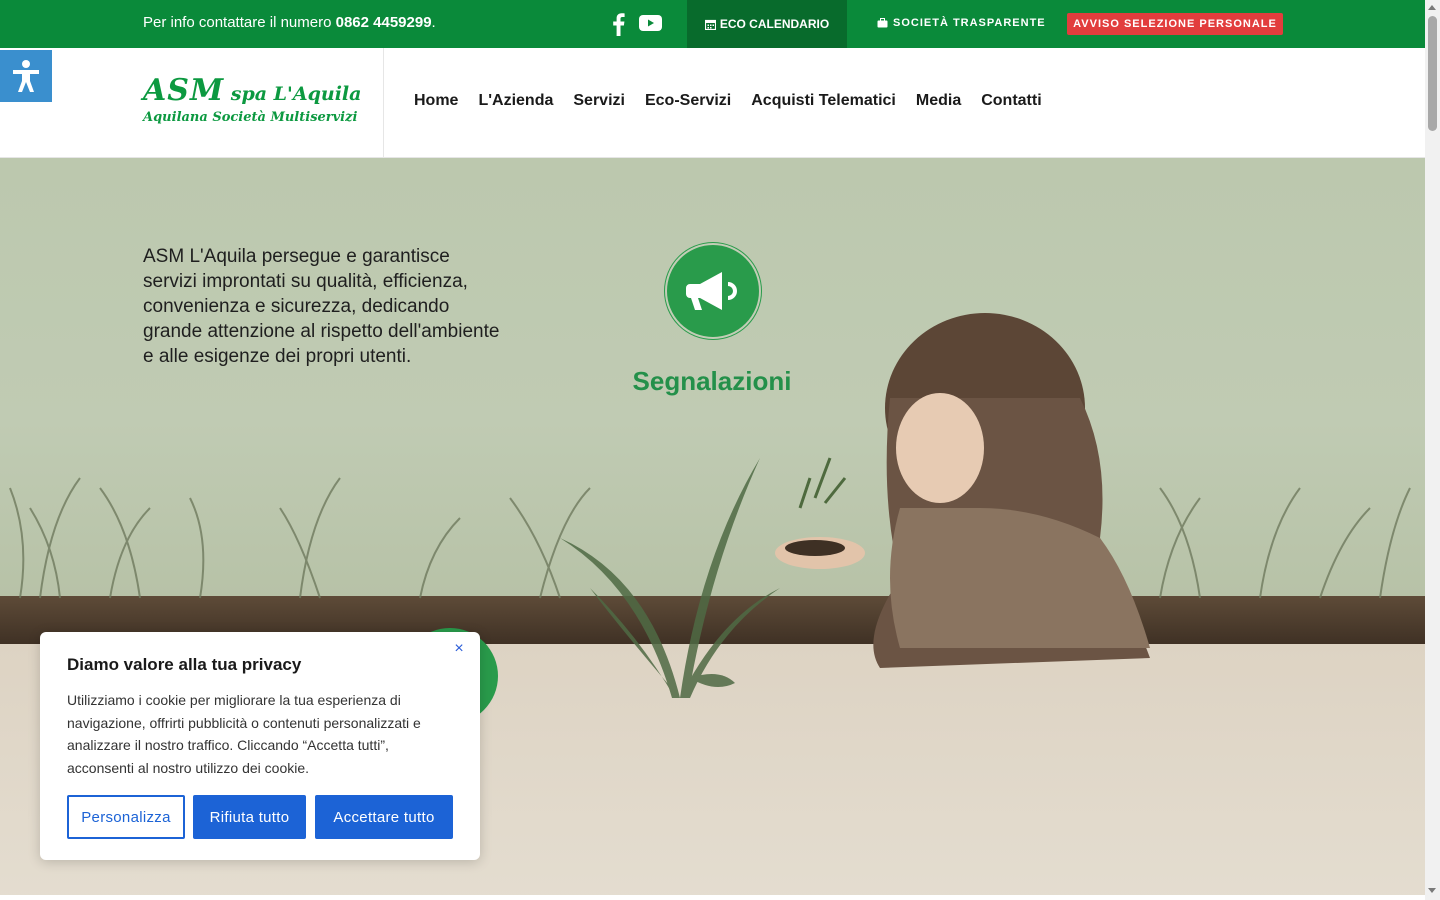 The height and width of the screenshot is (900, 1440). Describe the element at coordinates (184, 664) in the screenshot. I see `cookie-title: Diamo valore alla tua privacy` at that location.